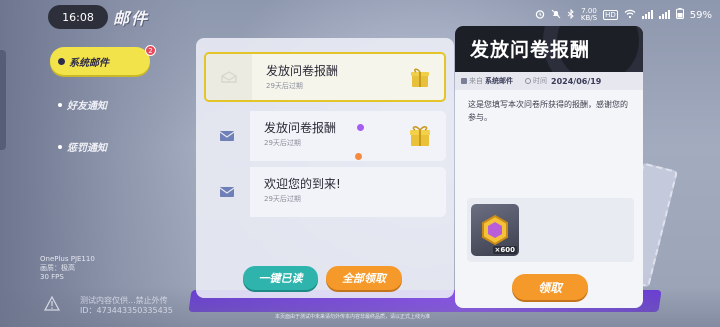 Image resolution: width=720 pixels, height=327 pixels. What do you see at coordinates (78, 17) in the screenshot?
I see `clock: 16:08` at bounding box center [78, 17].